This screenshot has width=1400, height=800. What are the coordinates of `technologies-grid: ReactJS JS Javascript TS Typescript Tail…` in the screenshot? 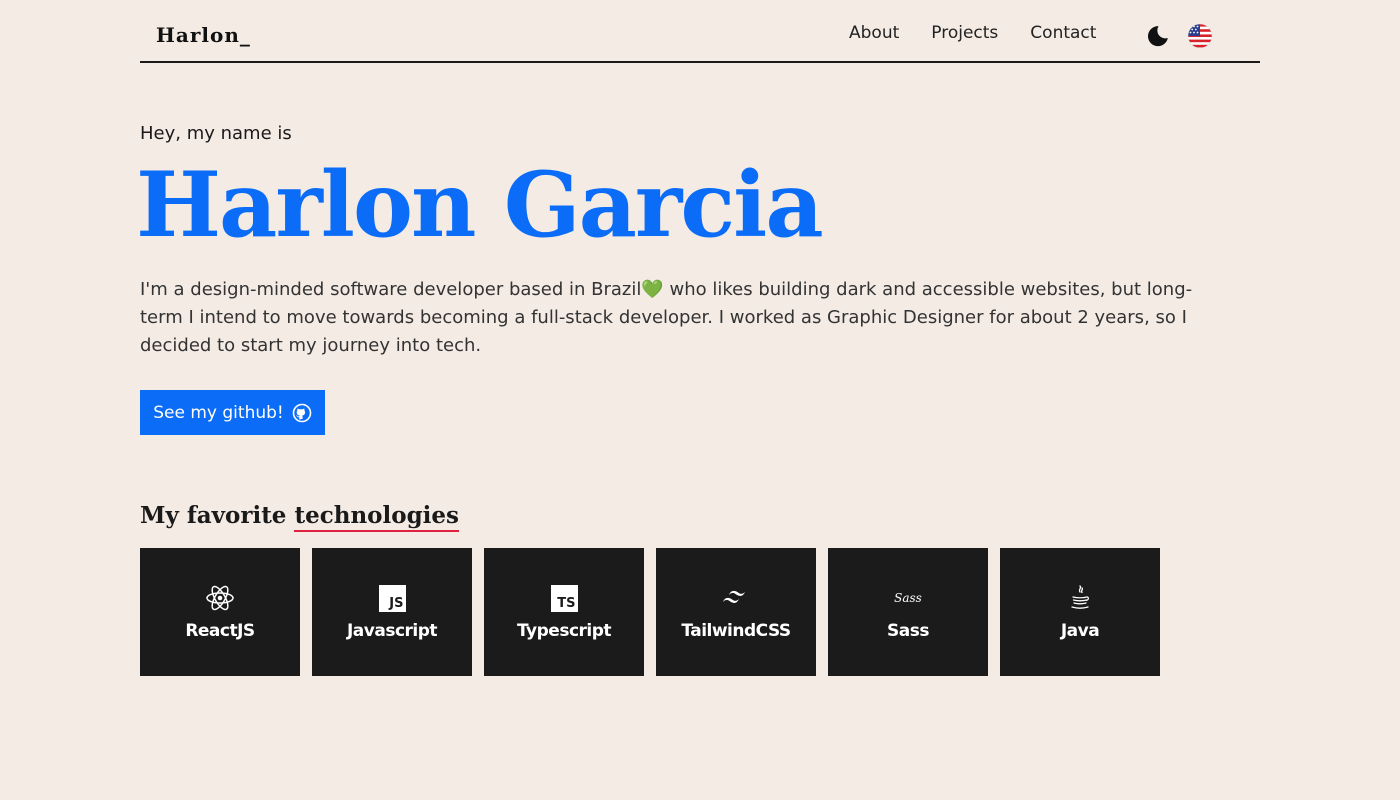 It's located at (650, 612).